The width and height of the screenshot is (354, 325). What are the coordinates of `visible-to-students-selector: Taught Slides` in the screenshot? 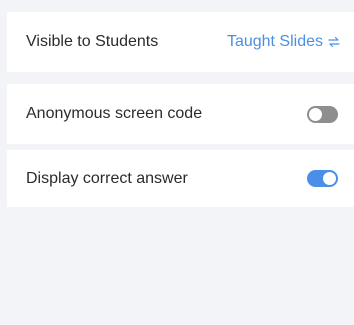 It's located at (283, 42).